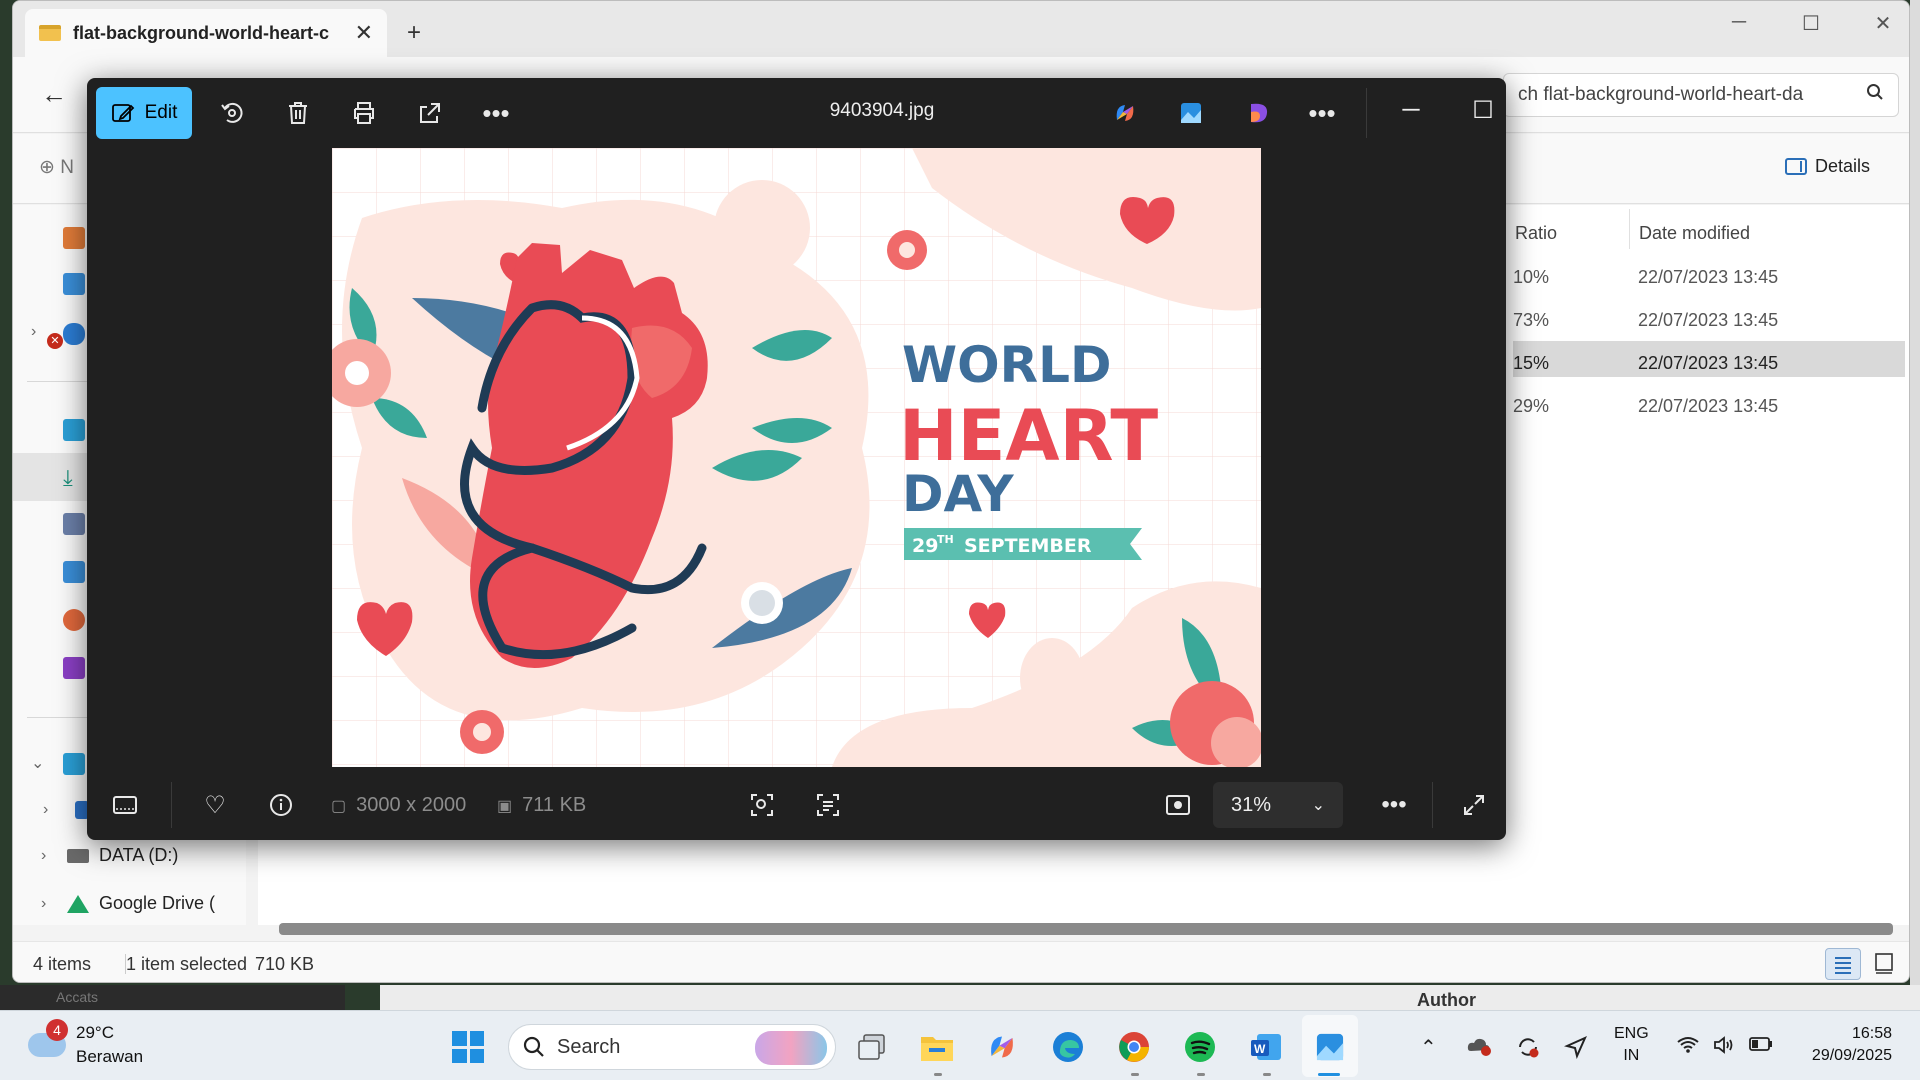 The width and height of the screenshot is (1920, 1080). What do you see at coordinates (1068, 1047) in the screenshot?
I see `edge-icon` at bounding box center [1068, 1047].